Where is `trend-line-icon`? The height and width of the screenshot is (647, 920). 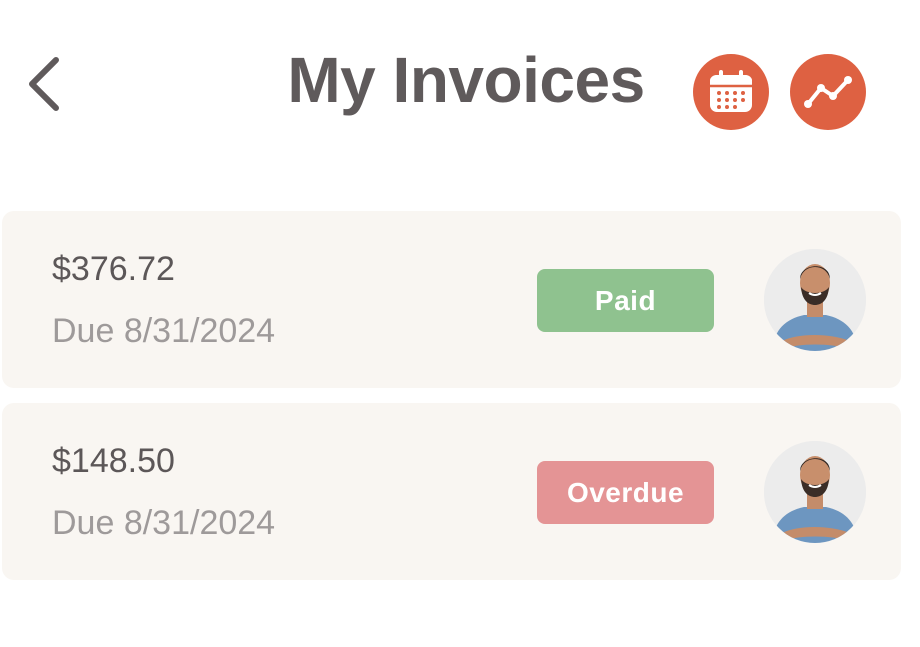 trend-line-icon is located at coordinates (828, 92).